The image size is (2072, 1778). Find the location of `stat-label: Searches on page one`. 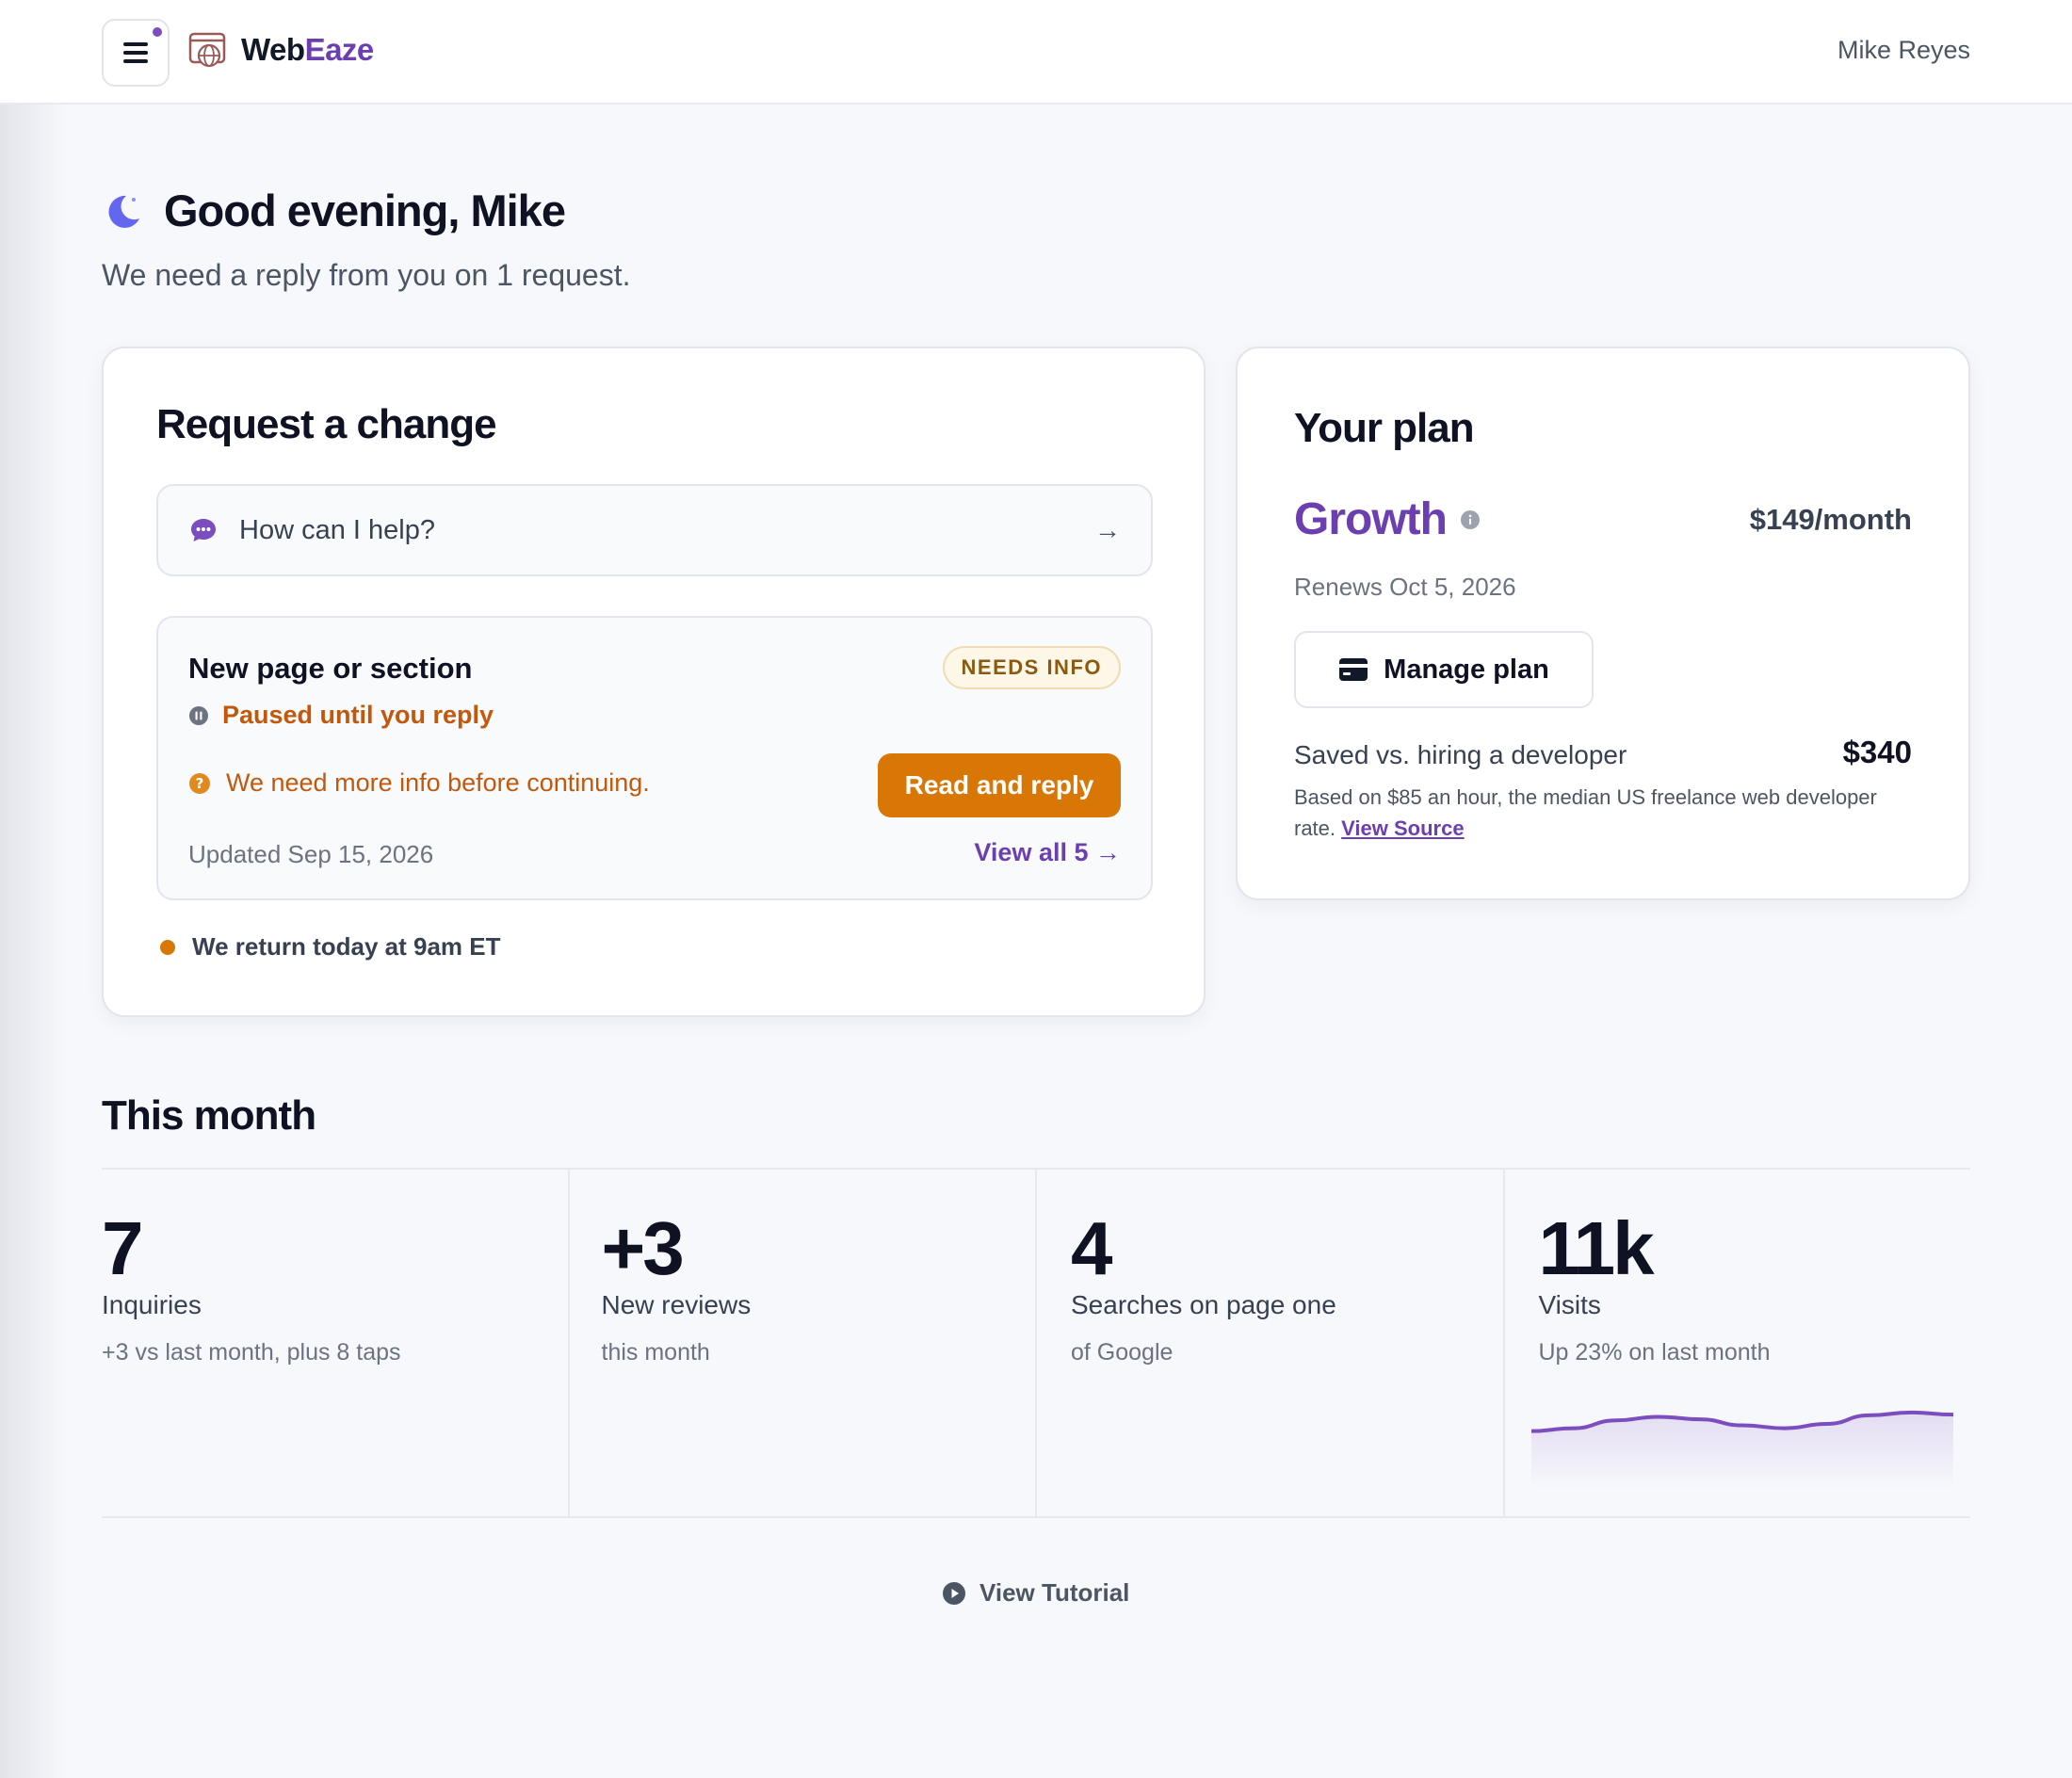

stat-label: Searches on page one is located at coordinates (1203, 1304).